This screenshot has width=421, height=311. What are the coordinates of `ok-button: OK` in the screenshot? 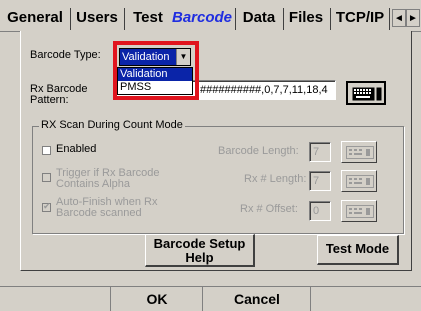 It's located at (157, 299).